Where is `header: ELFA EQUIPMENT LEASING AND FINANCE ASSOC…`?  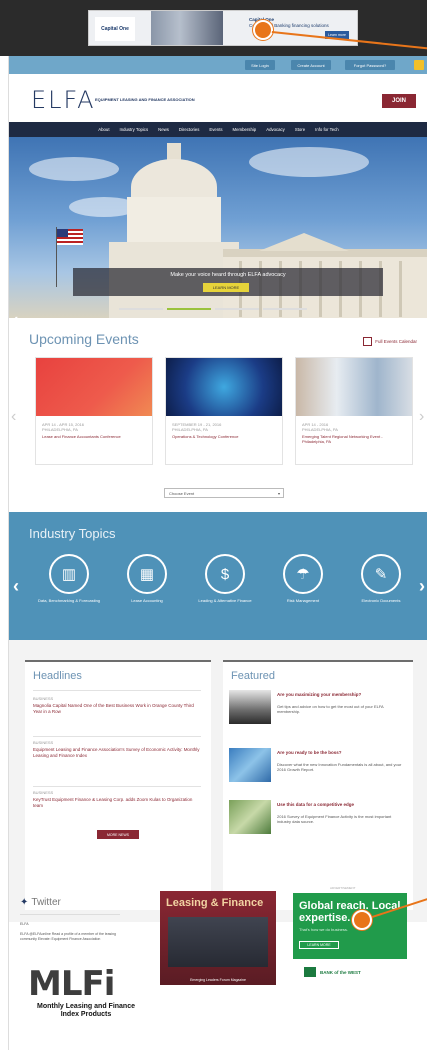 header: ELFA EQUIPMENT LEASING AND FINANCE ASSOC… is located at coordinates (218, 98).